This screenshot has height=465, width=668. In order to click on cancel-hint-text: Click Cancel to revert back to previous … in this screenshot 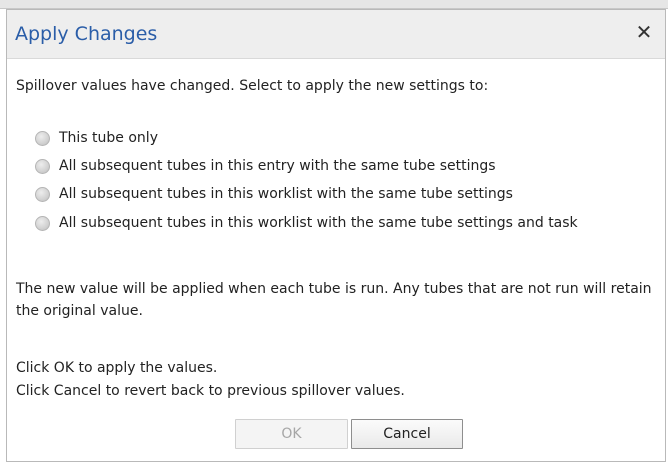, I will do `click(210, 391)`.